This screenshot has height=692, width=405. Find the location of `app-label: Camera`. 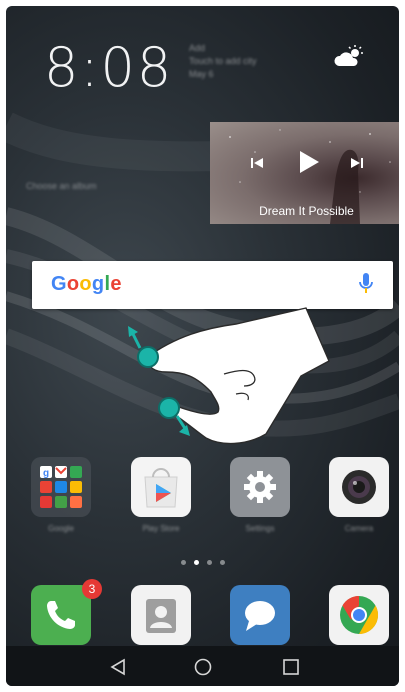

app-label: Camera is located at coordinates (359, 528).